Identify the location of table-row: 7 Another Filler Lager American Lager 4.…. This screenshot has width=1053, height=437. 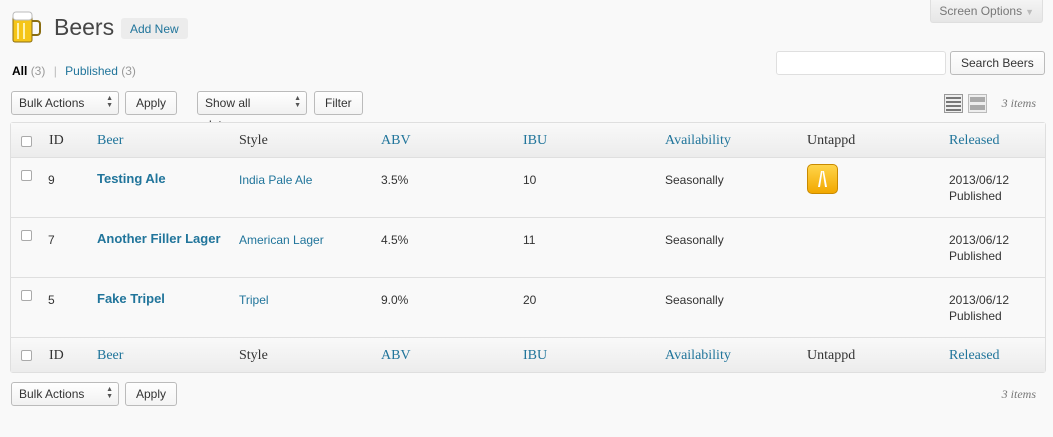
(528, 248).